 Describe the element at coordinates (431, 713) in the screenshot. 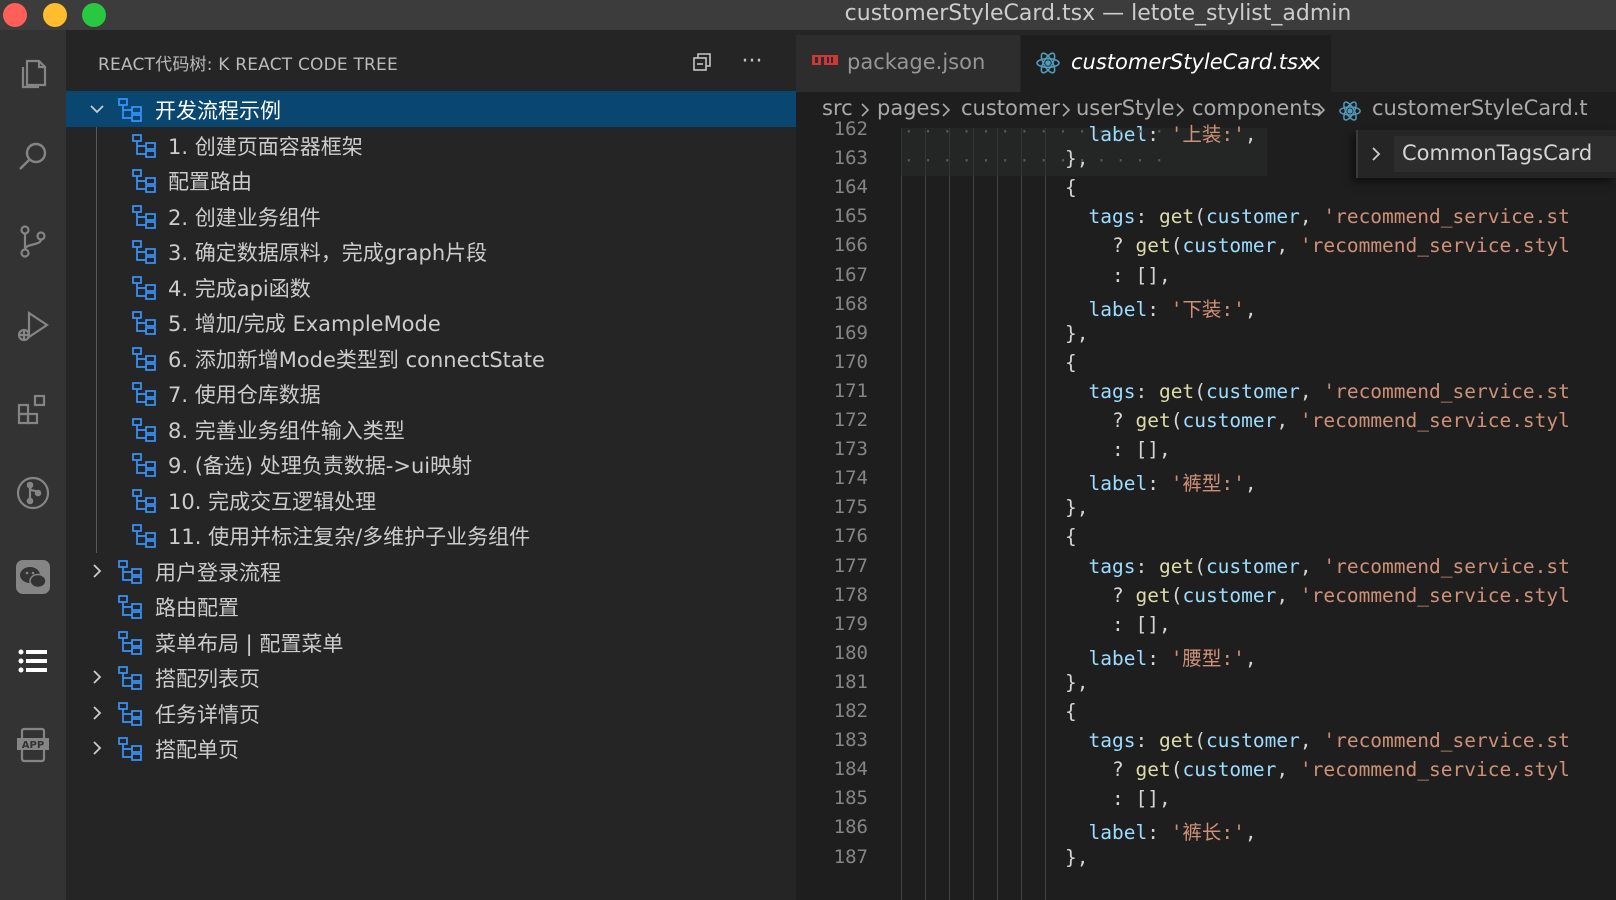

I see `tree-item: 任务详情页` at that location.